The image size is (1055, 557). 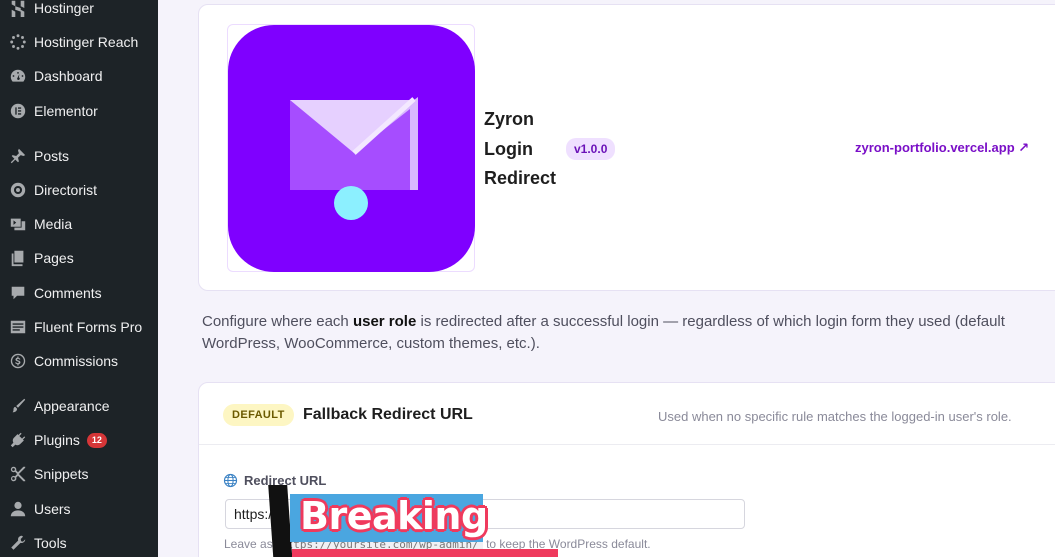 I want to click on media-icon, so click(x=18, y=224).